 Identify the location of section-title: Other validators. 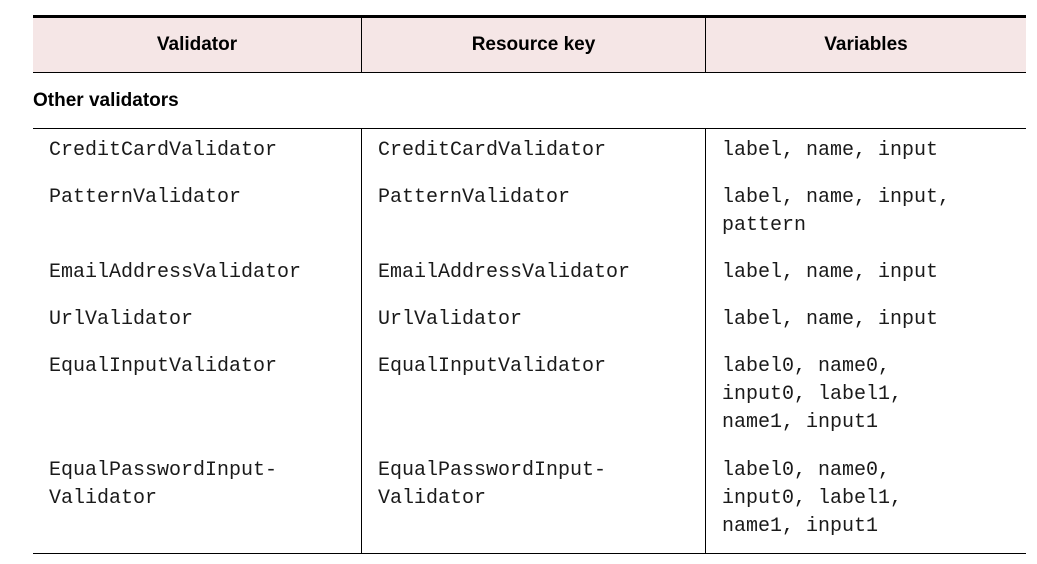
(529, 101).